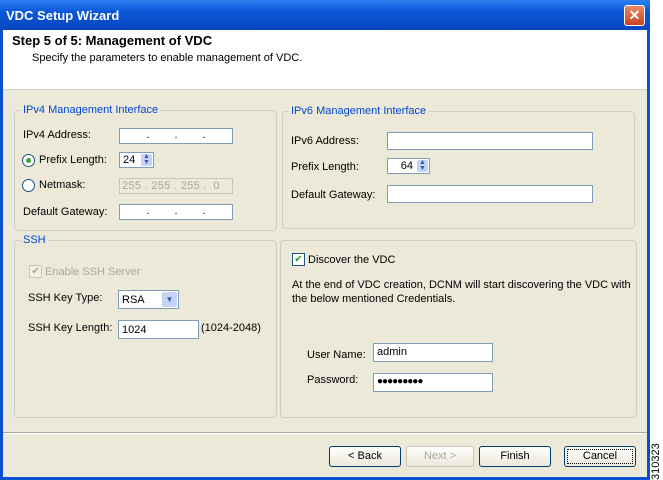 This screenshot has height=480, width=663. I want to click on cancel-button: Cancel, so click(600, 456).